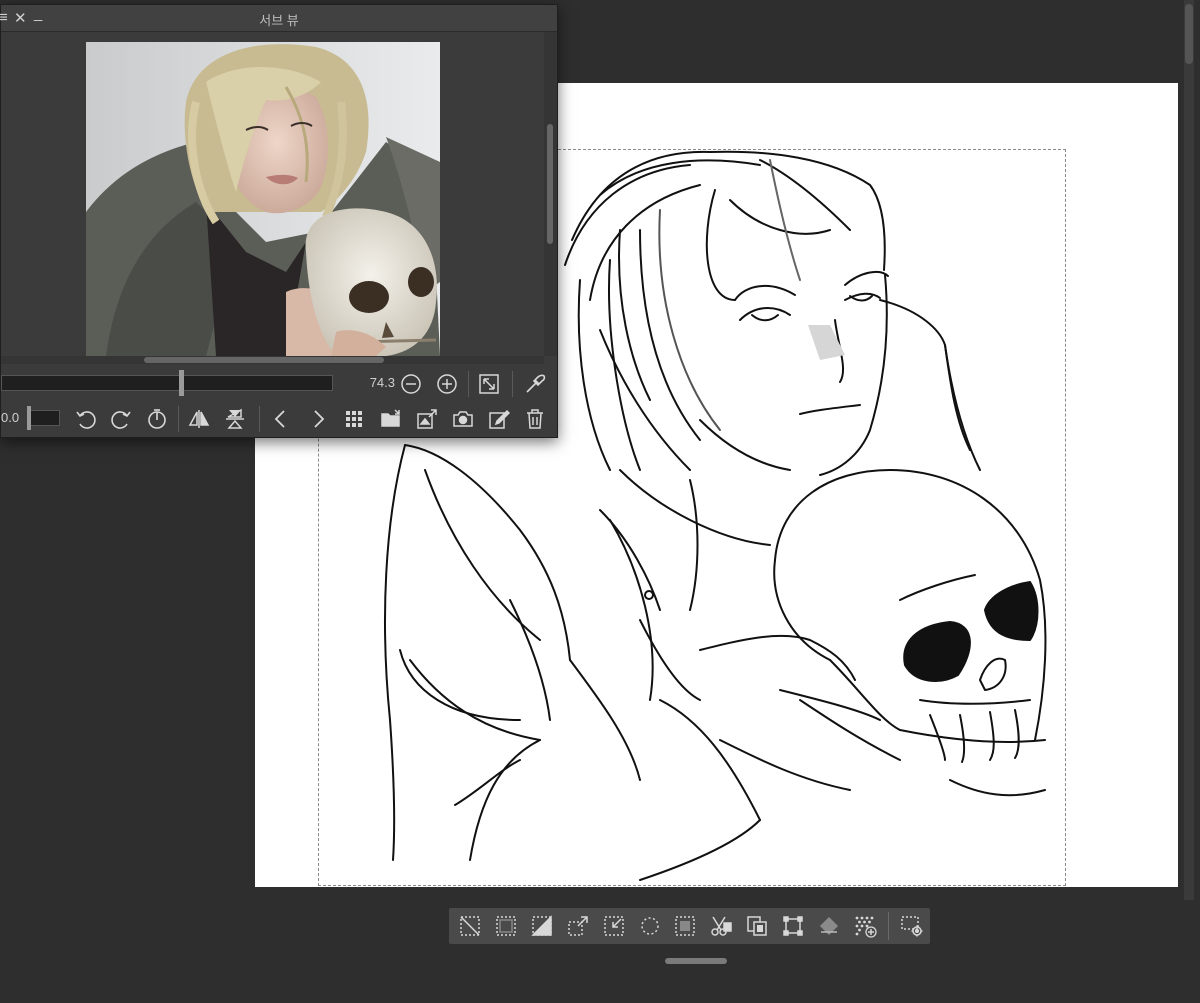 The width and height of the screenshot is (1200, 1003). What do you see at coordinates (264, 360) in the screenshot?
I see `subview-hscroll-thumb` at bounding box center [264, 360].